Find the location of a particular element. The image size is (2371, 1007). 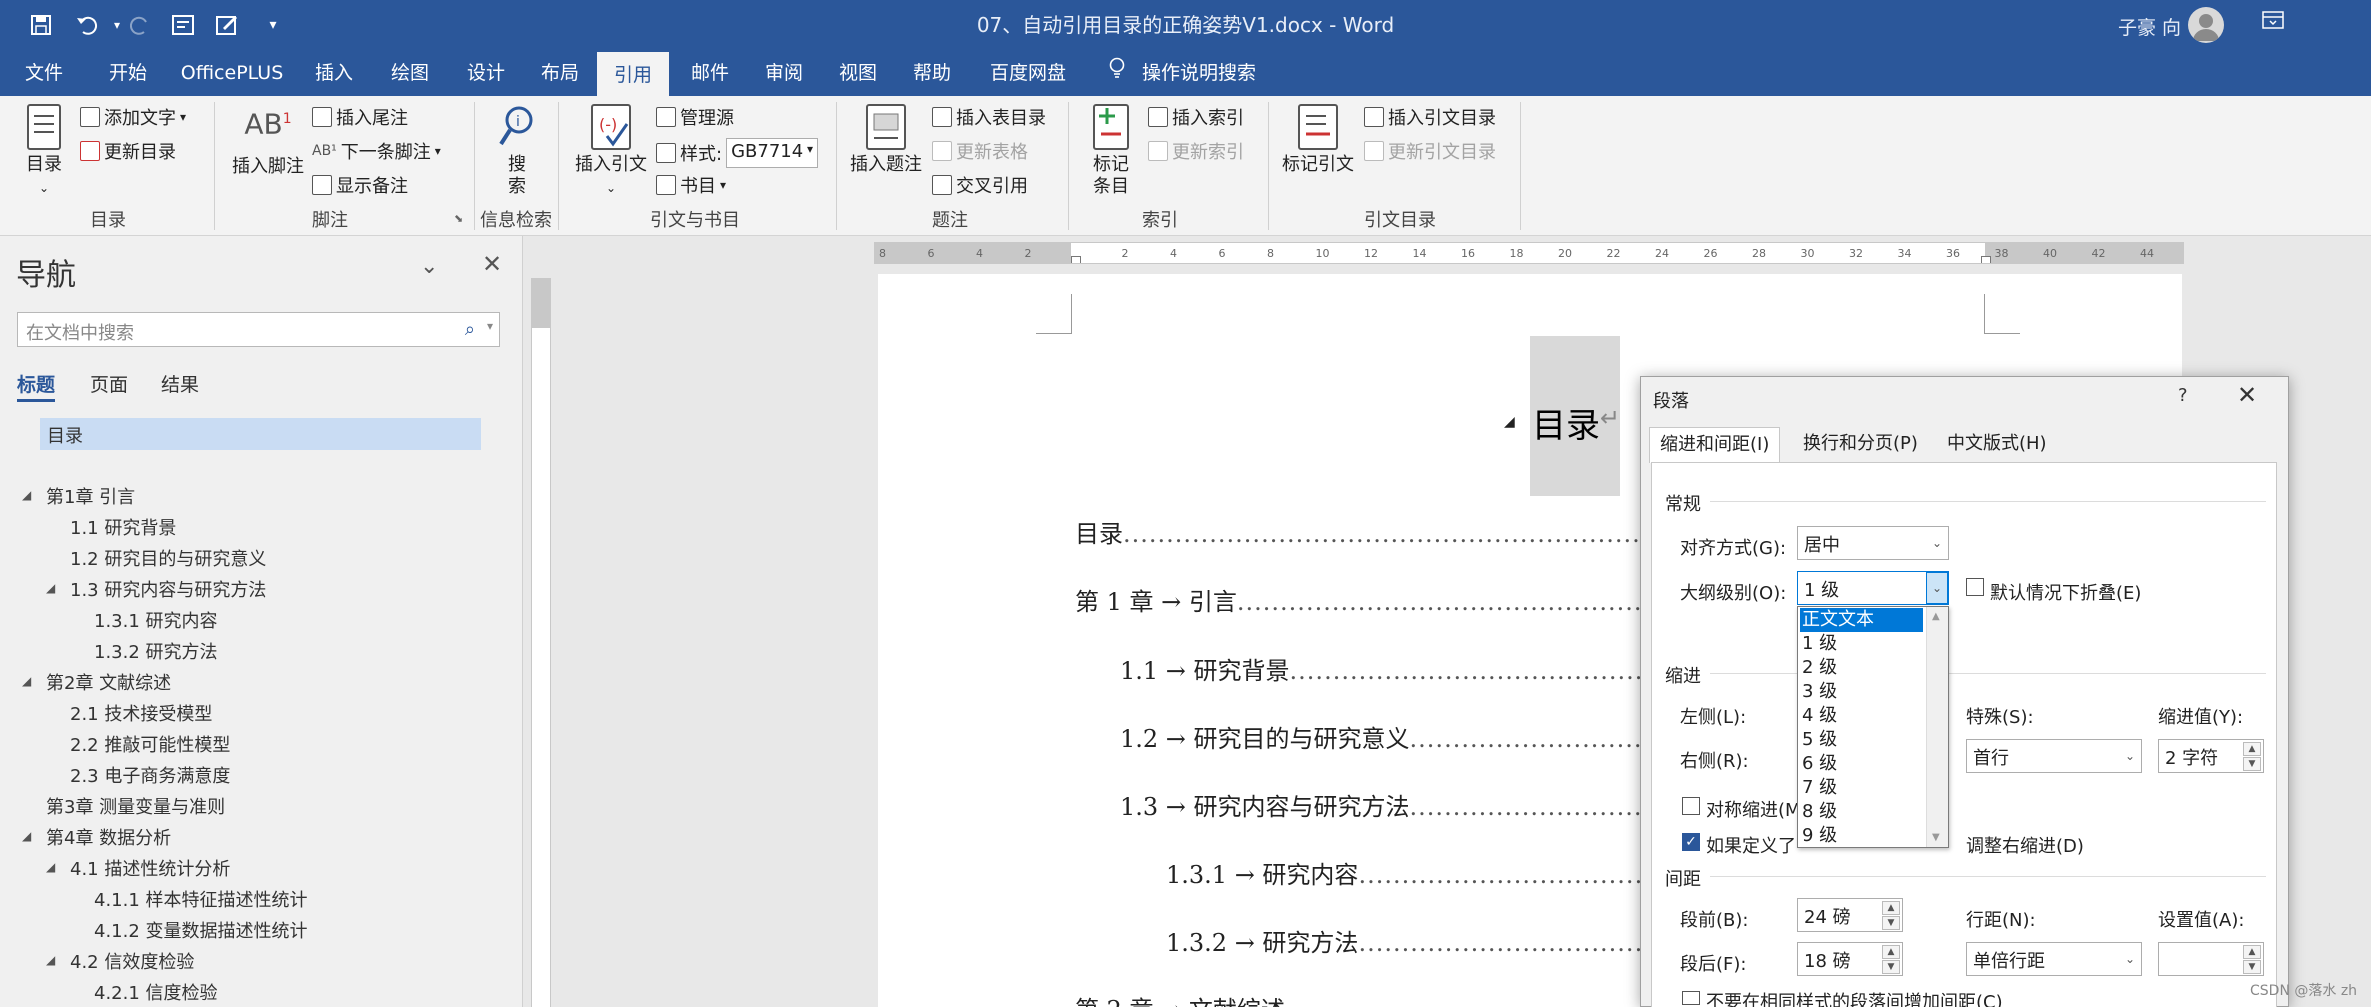

insert-toa-button: 插入引文目录 is located at coordinates (1430, 117).